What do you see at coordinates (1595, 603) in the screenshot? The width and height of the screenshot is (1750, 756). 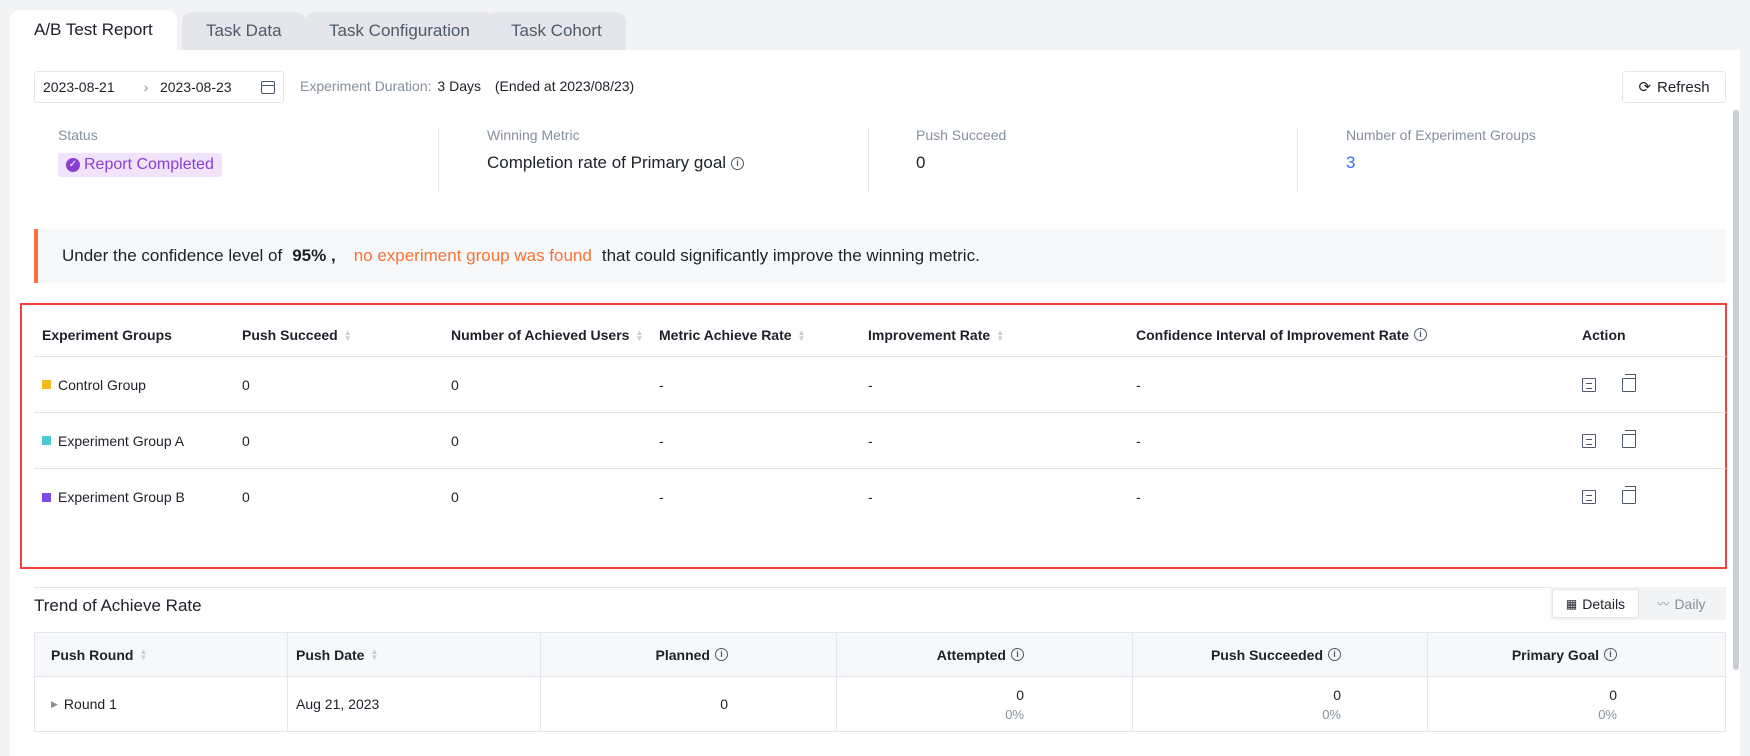 I see `details-view-button: ▦ Details` at bounding box center [1595, 603].